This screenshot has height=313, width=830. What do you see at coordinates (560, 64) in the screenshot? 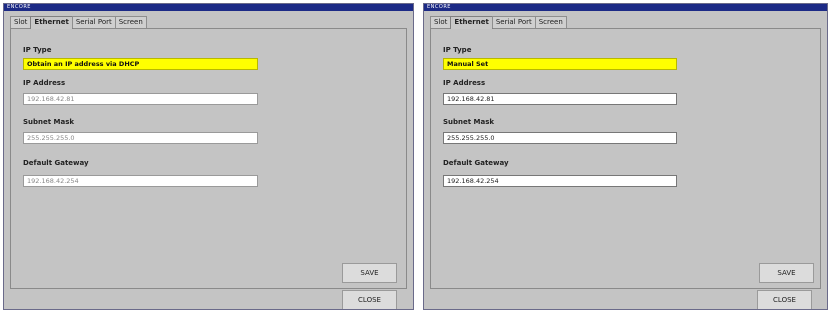
I see `ip-type-select: Manual Set` at bounding box center [560, 64].